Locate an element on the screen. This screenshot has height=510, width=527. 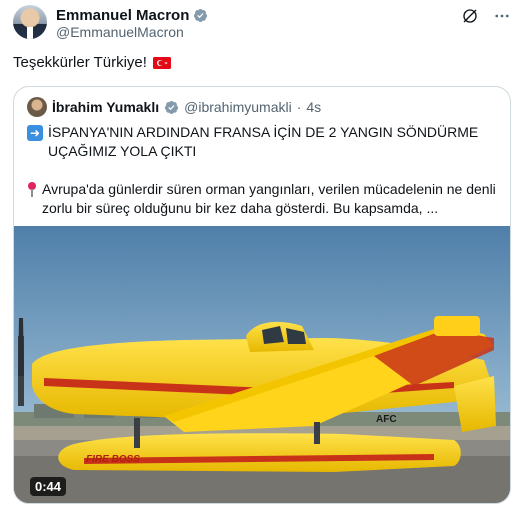
top-actions is located at coordinates (486, 16).